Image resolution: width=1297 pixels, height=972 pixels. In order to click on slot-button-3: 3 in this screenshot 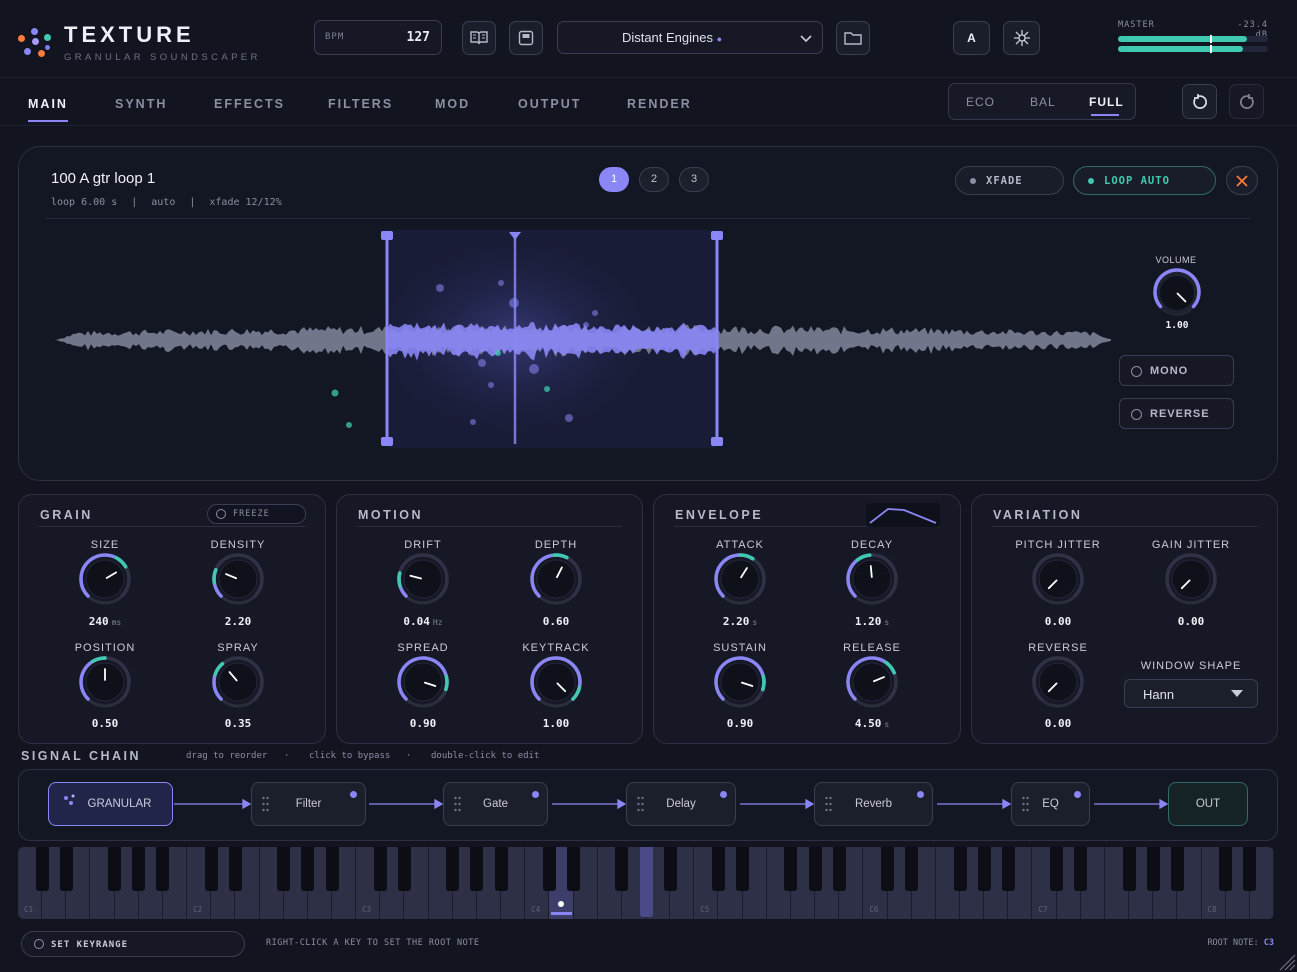, I will do `click(694, 179)`.